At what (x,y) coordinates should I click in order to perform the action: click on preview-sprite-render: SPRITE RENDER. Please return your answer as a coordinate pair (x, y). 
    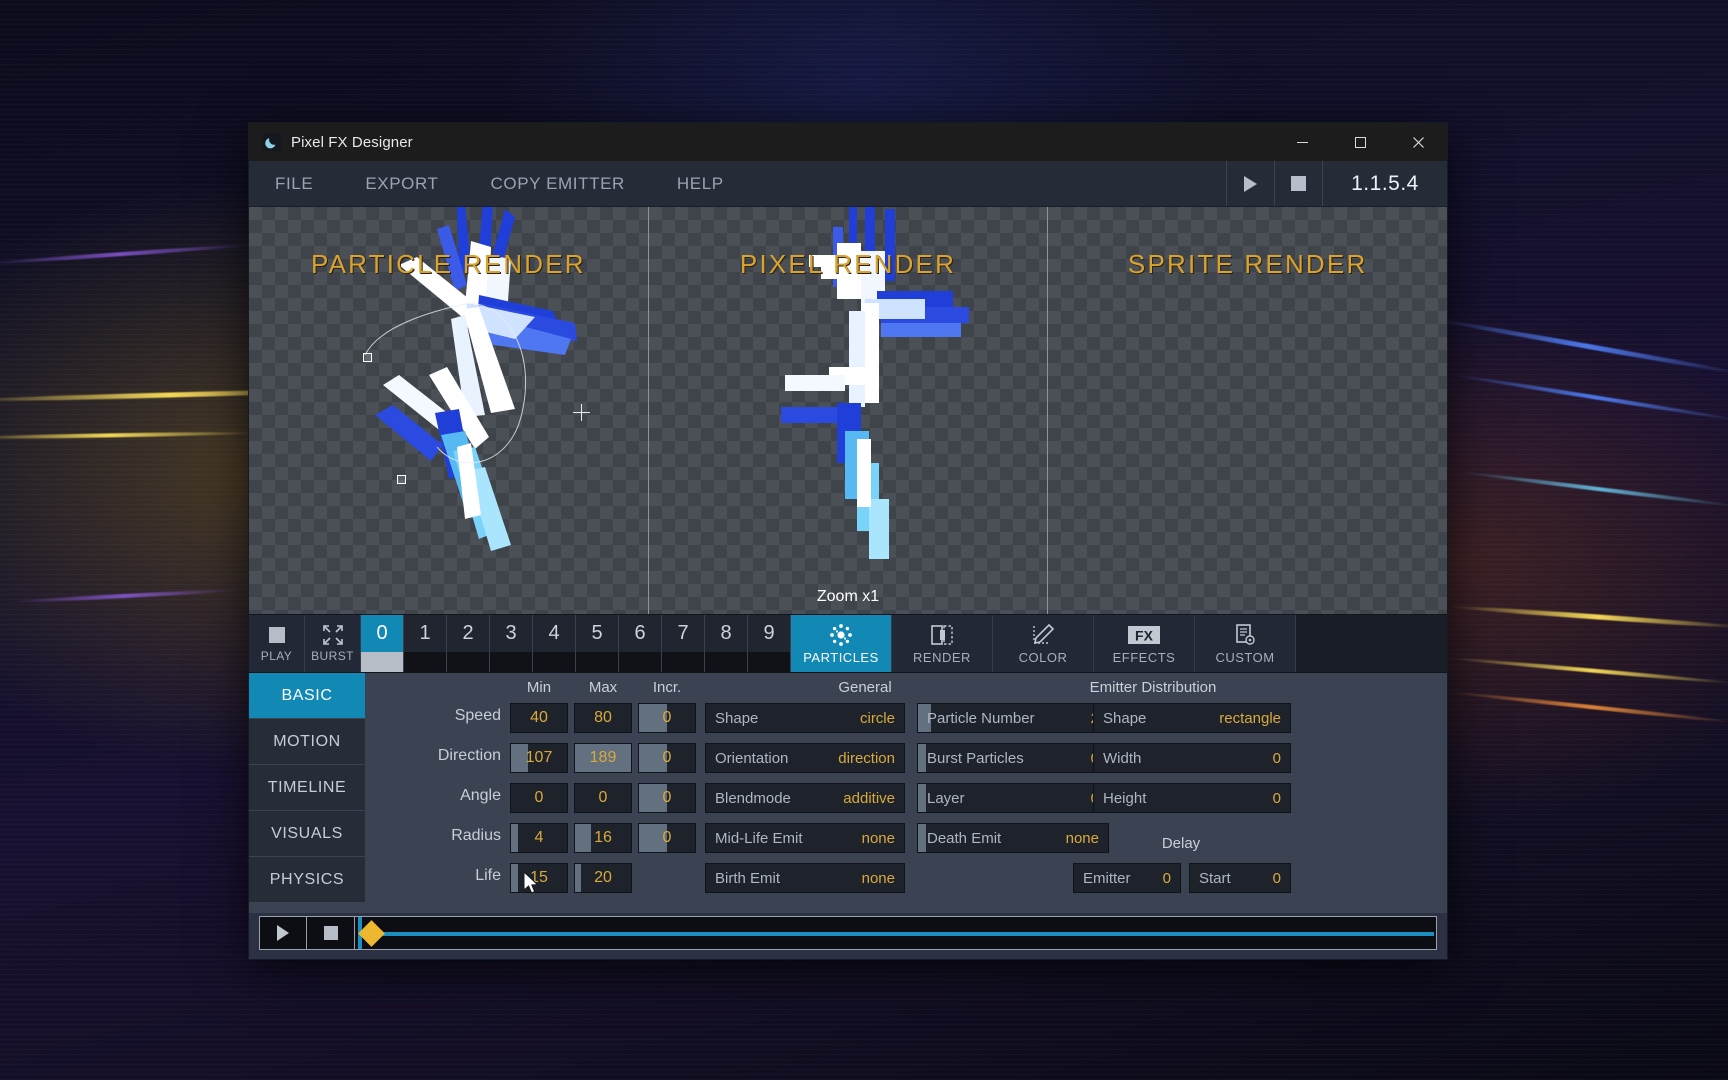
    Looking at the image, I should click on (1247, 410).